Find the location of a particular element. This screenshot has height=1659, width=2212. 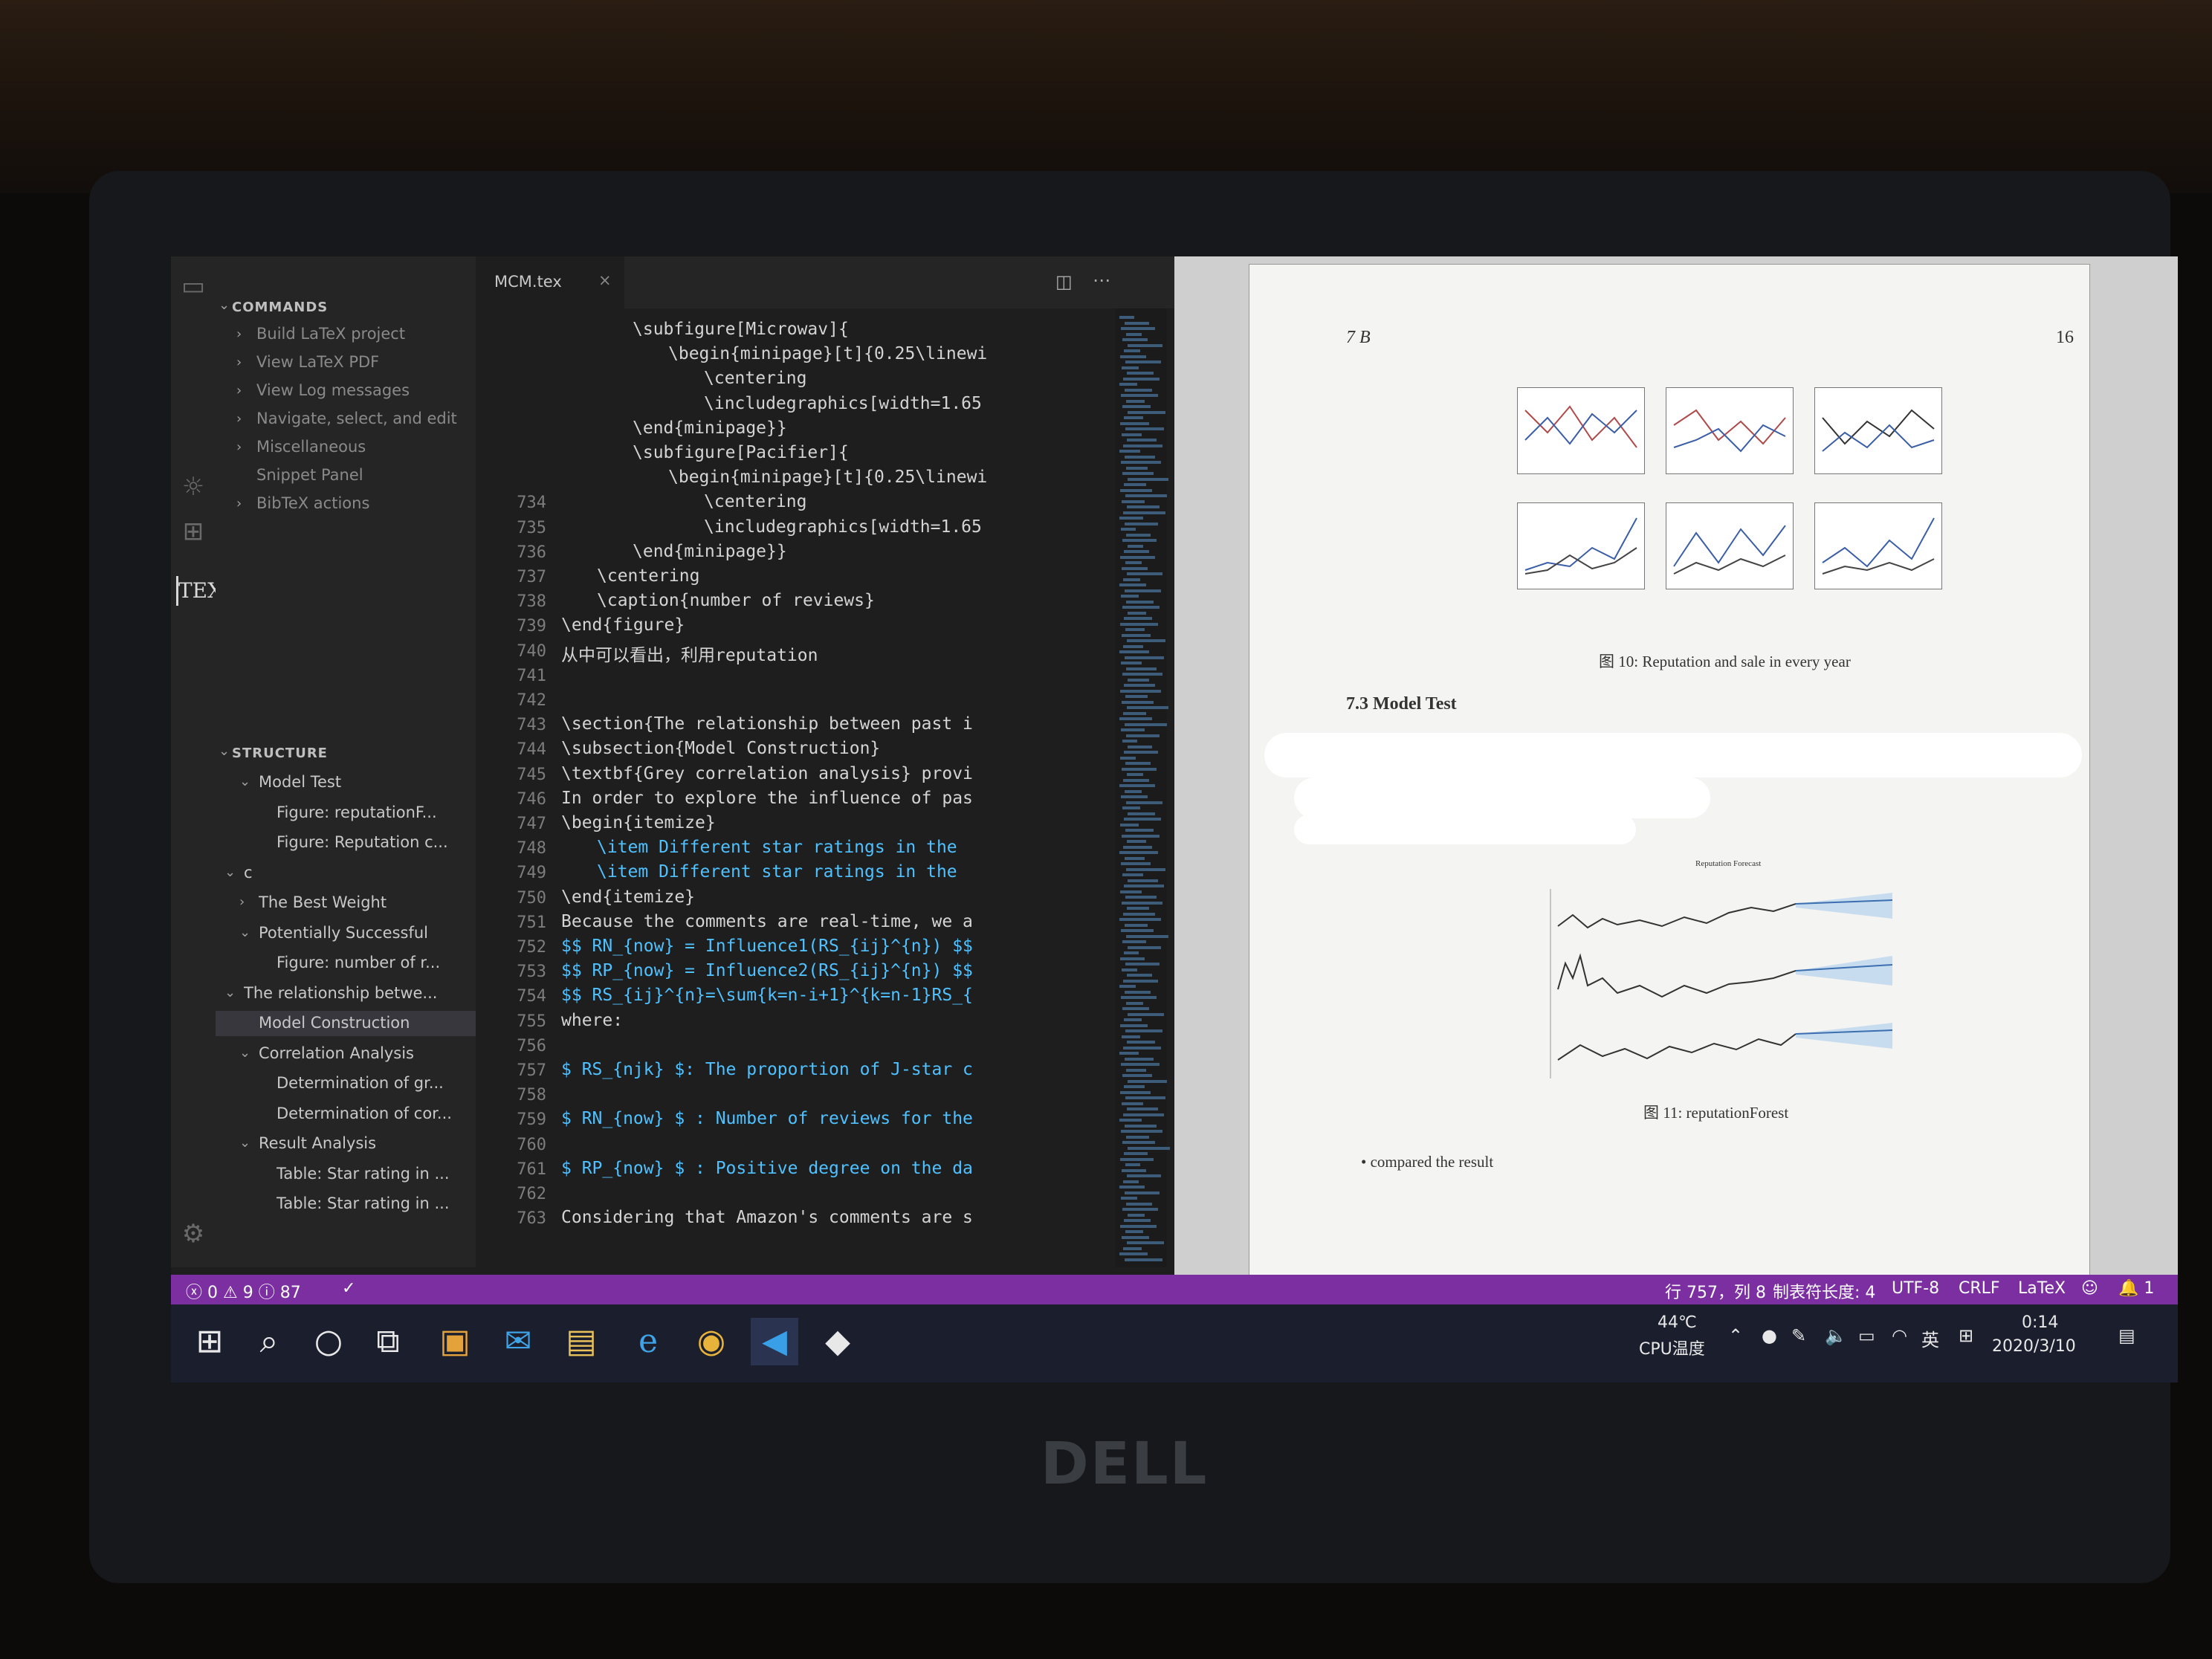

structure-header: STRUCTURE is located at coordinates (280, 753).